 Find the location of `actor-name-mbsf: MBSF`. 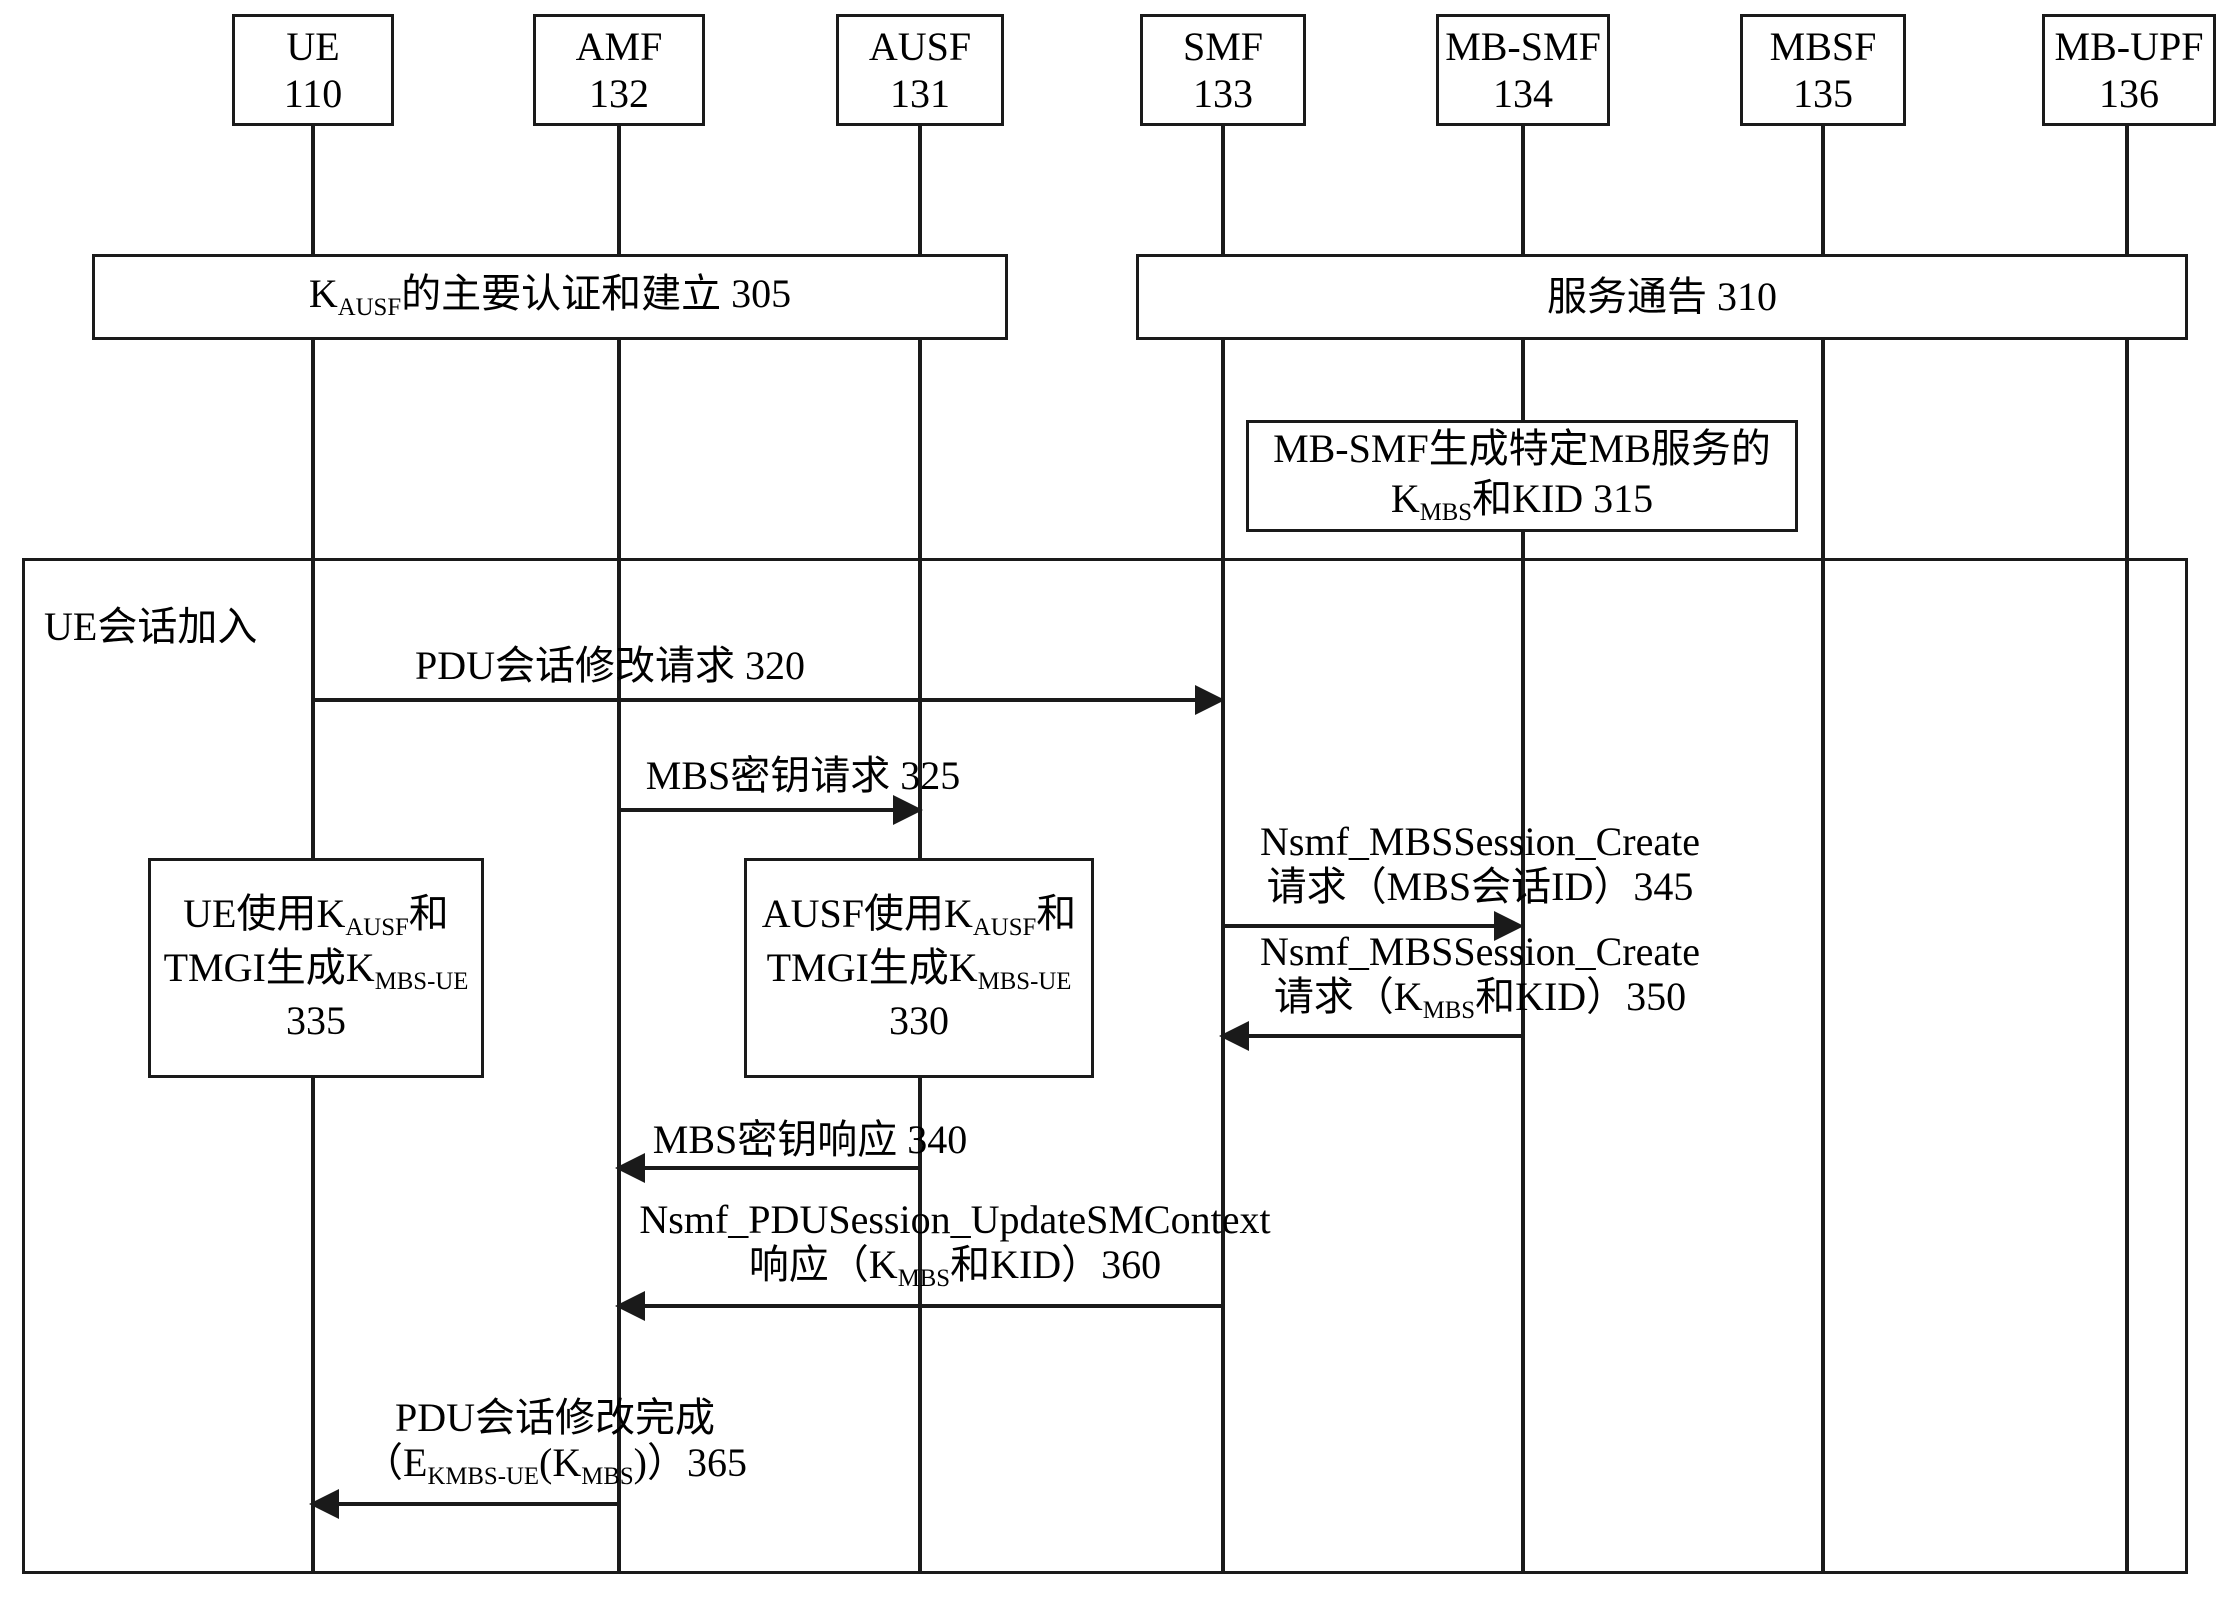

actor-name-mbsf: MBSF is located at coordinates (1823, 46).